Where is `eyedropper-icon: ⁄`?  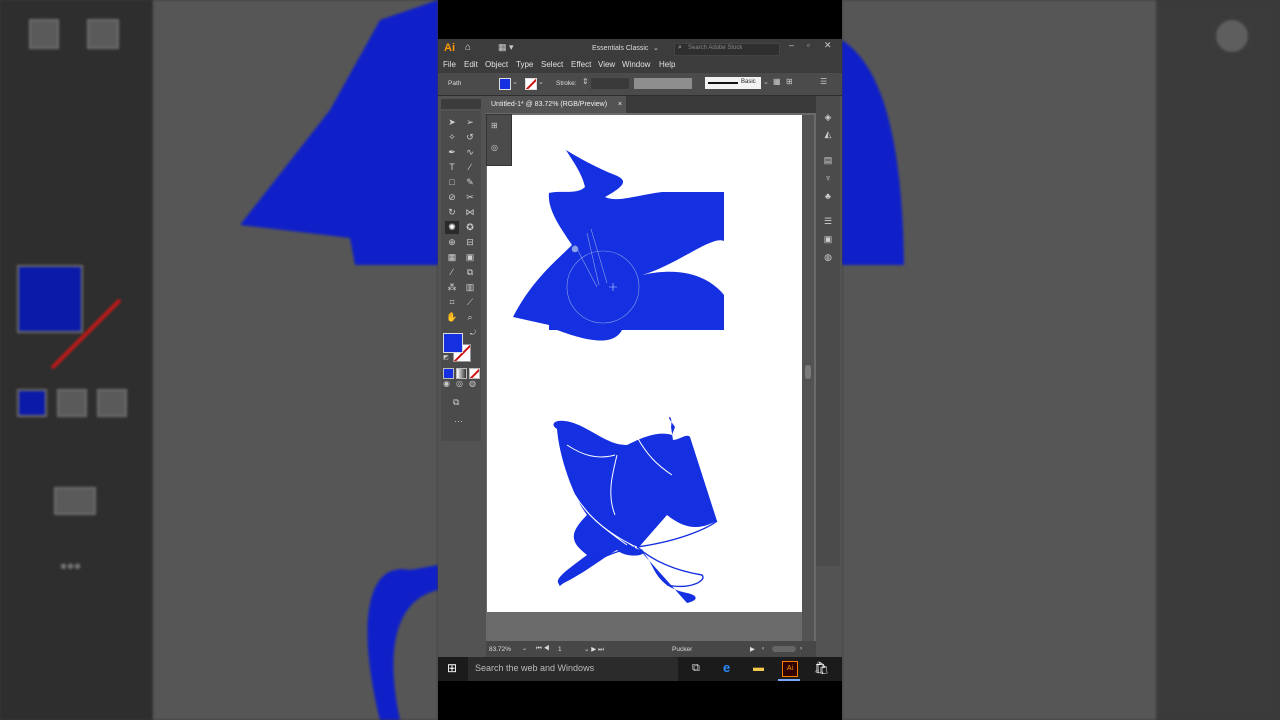
eyedropper-icon: ⁄ is located at coordinates (452, 272).